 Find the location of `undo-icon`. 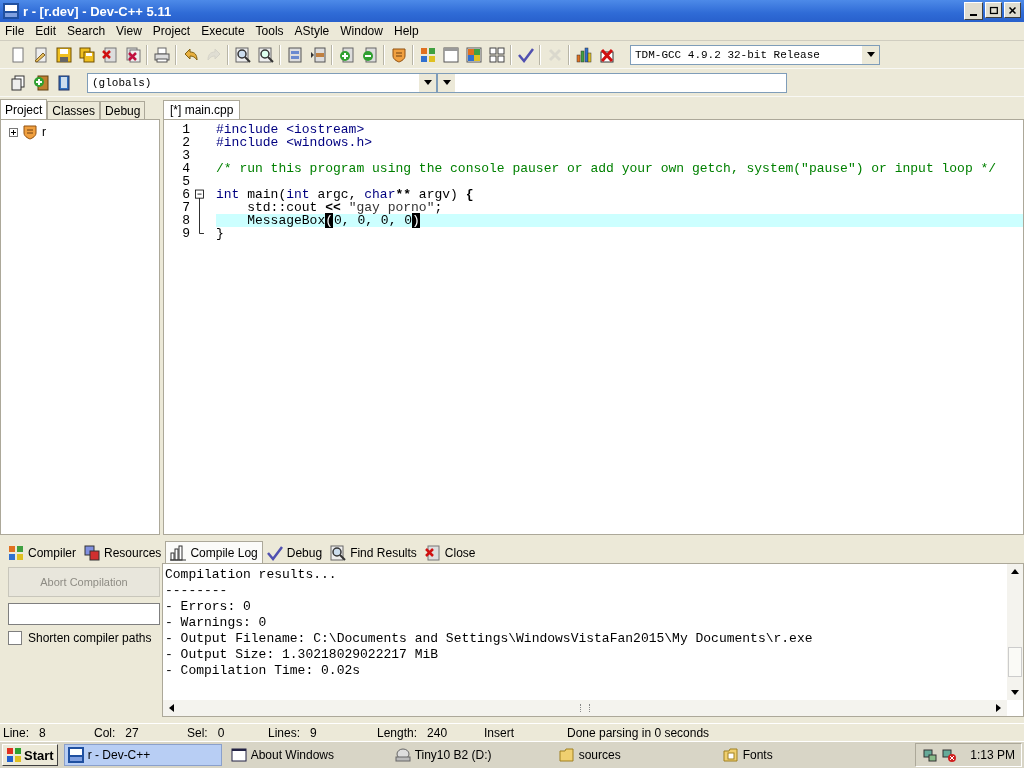

undo-icon is located at coordinates (190, 54).